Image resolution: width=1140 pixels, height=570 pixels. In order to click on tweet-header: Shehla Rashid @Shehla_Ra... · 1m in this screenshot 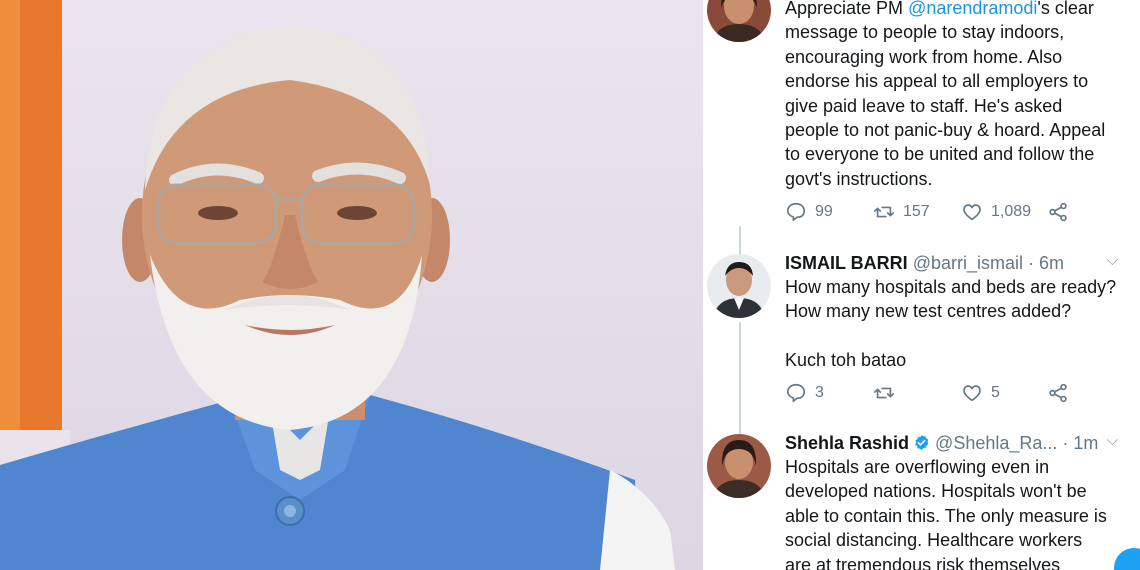, I will do `click(956, 443)`.